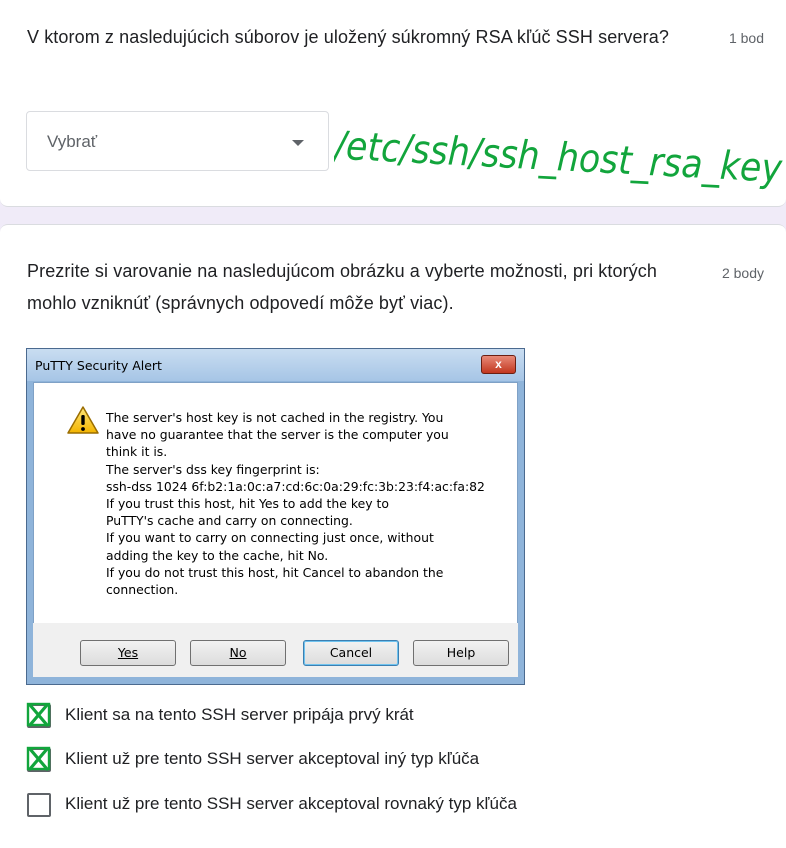  What do you see at coordinates (177, 141) in the screenshot?
I see `answer-dropdown: Vybrať` at bounding box center [177, 141].